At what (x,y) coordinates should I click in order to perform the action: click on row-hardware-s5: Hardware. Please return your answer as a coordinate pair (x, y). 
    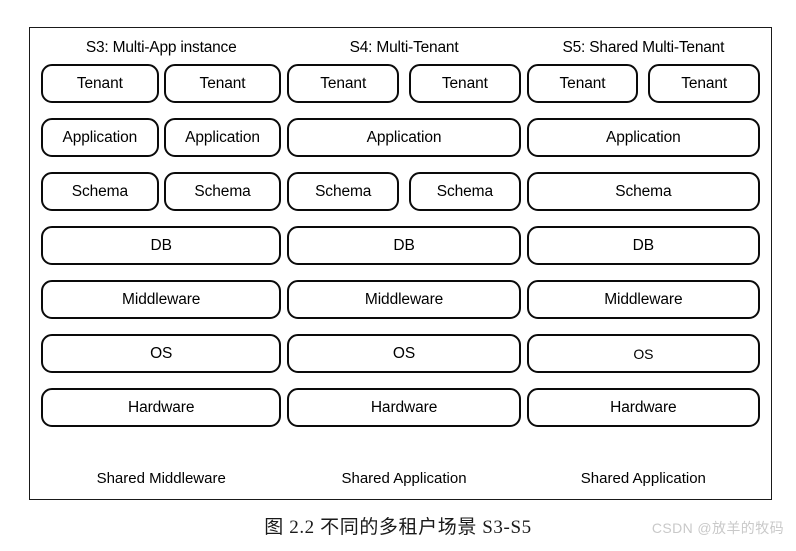
    Looking at the image, I should click on (643, 407).